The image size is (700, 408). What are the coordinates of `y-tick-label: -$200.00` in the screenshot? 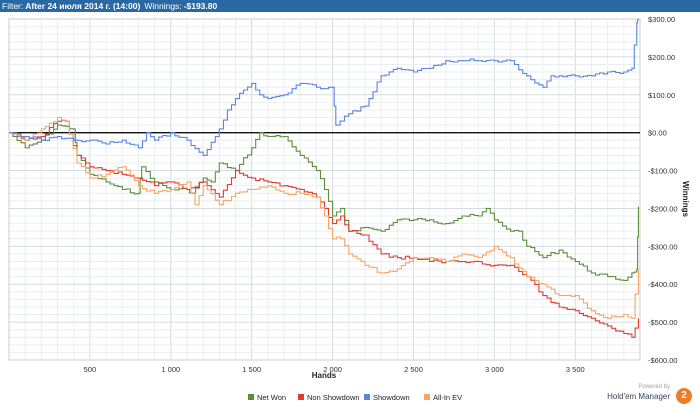 It's located at (663, 208).